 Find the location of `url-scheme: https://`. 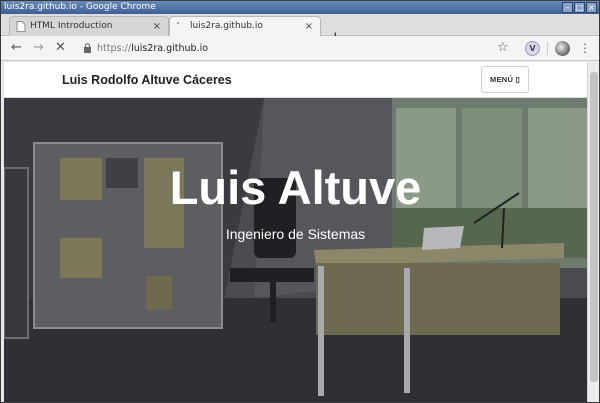

url-scheme: https:// is located at coordinates (114, 48).